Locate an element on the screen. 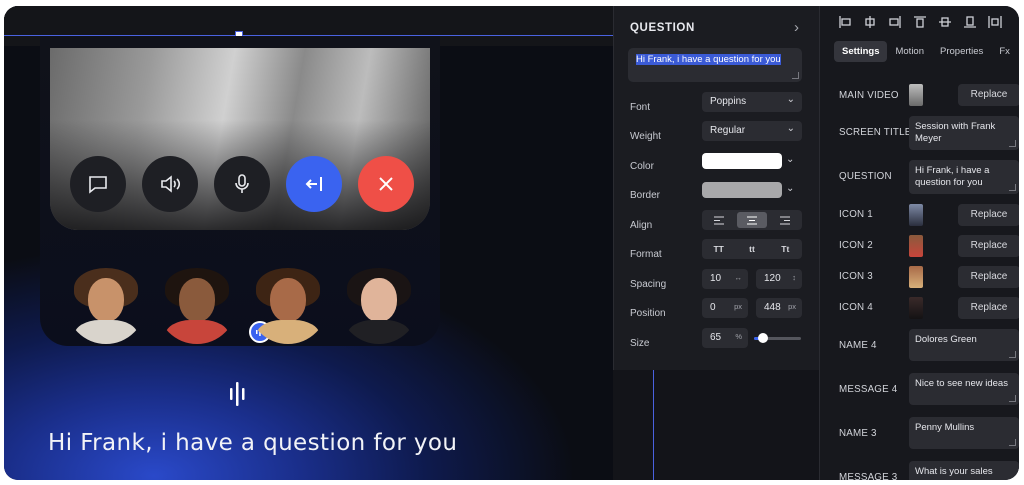 This screenshot has height=485, width=1024. name-3-field: Penny Mullins is located at coordinates (964, 433).